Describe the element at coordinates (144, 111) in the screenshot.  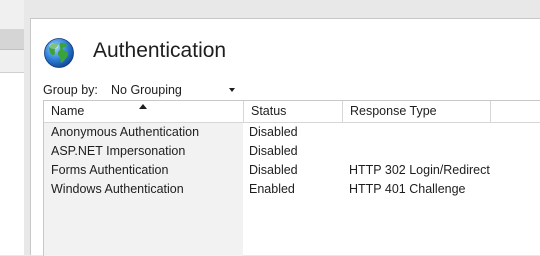
I see `column-header-name: Name` at that location.